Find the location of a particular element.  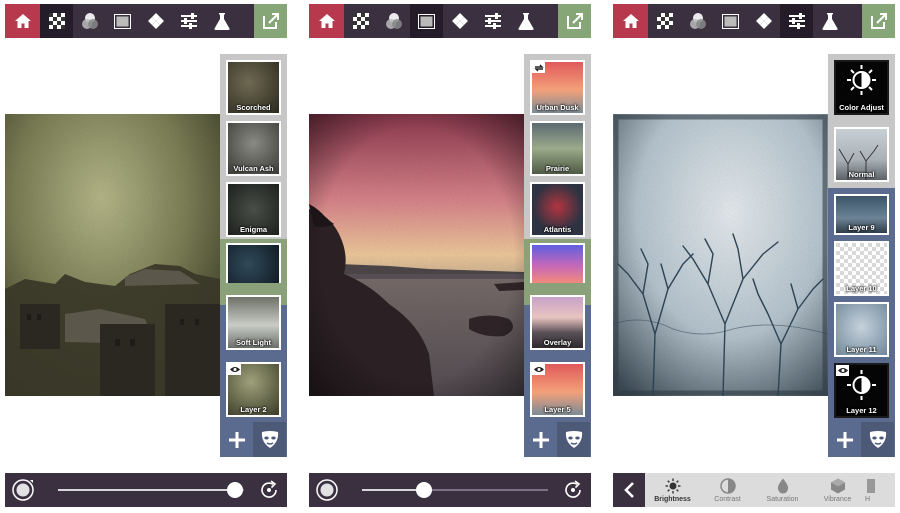

layer-thumb-urban-dusk: Urban Dusk is located at coordinates (557, 87).